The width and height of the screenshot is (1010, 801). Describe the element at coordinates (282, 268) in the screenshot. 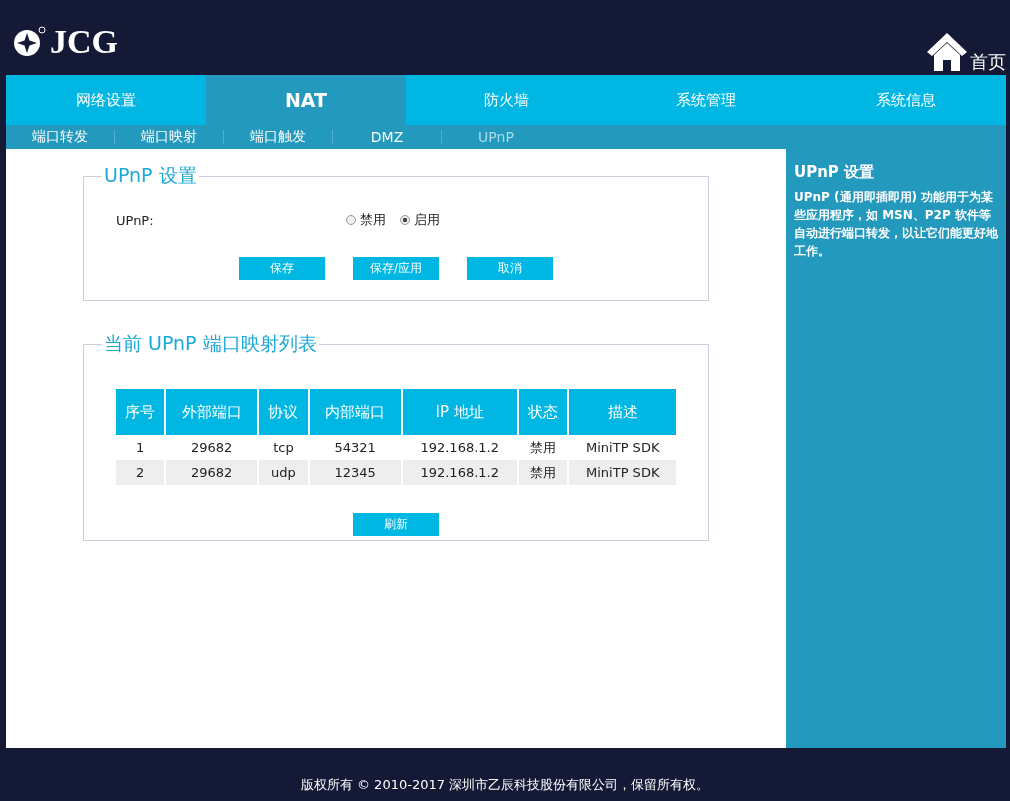

I see `action-button: 保存` at that location.